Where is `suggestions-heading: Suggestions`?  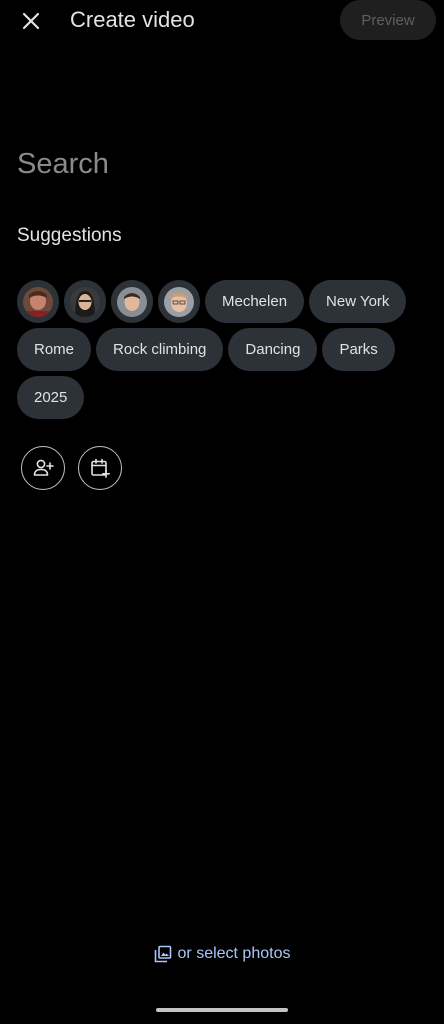 suggestions-heading: Suggestions is located at coordinates (69, 235).